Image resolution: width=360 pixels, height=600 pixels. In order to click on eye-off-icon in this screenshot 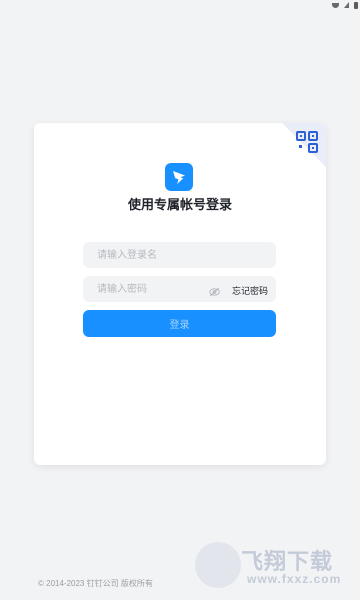, I will do `click(214, 290)`.